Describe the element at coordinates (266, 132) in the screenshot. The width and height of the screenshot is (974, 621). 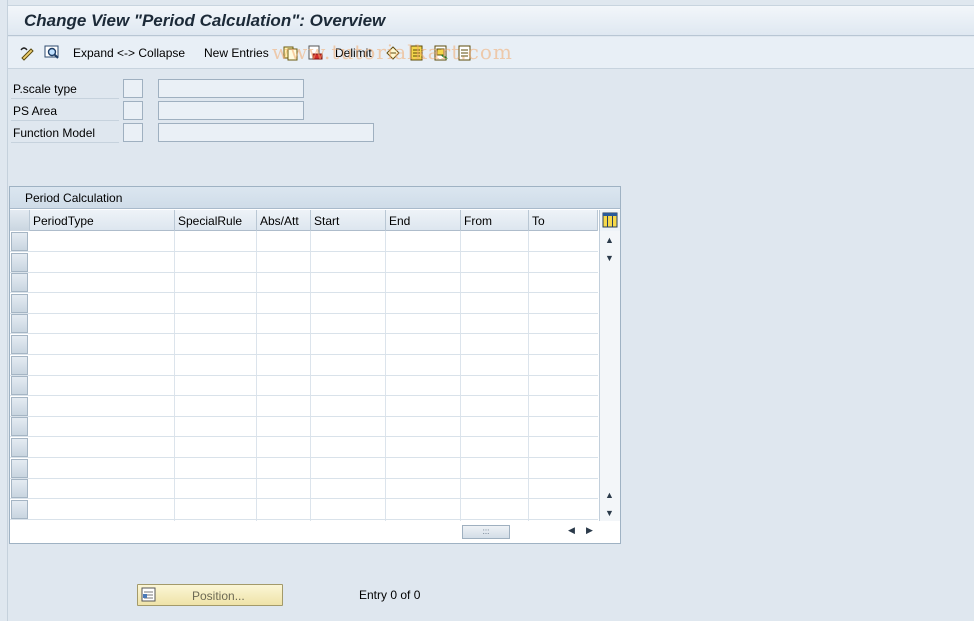
I see `function-model-input` at that location.